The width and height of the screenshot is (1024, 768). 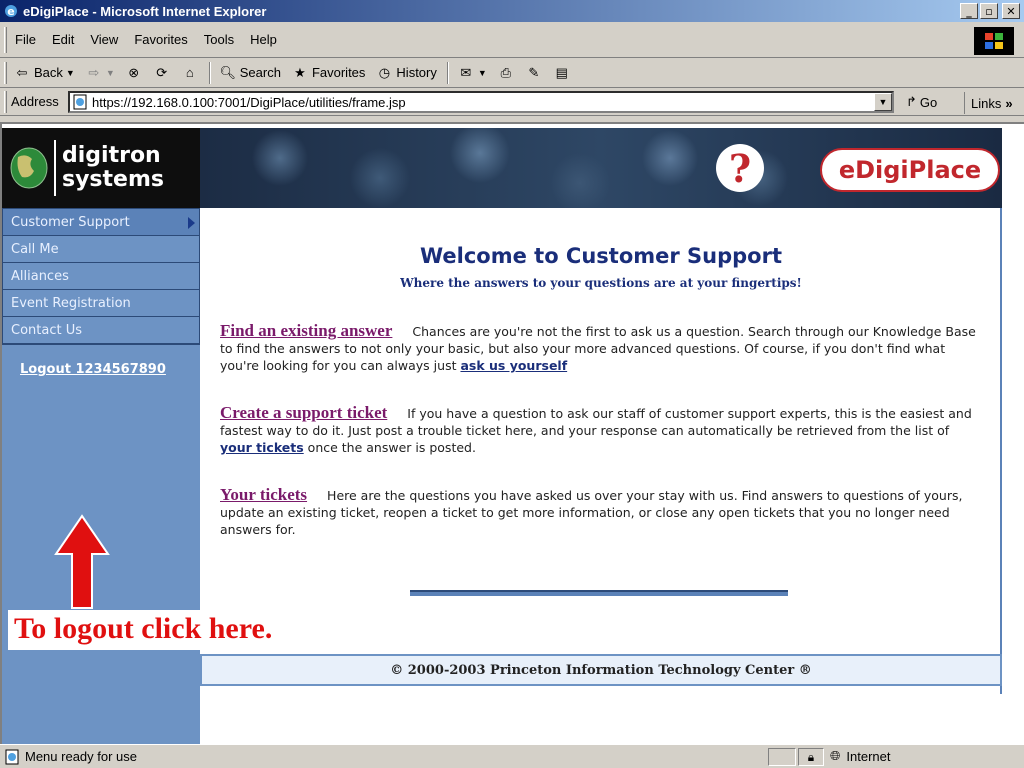 I want to click on menu-view: View, so click(x=104, y=39).